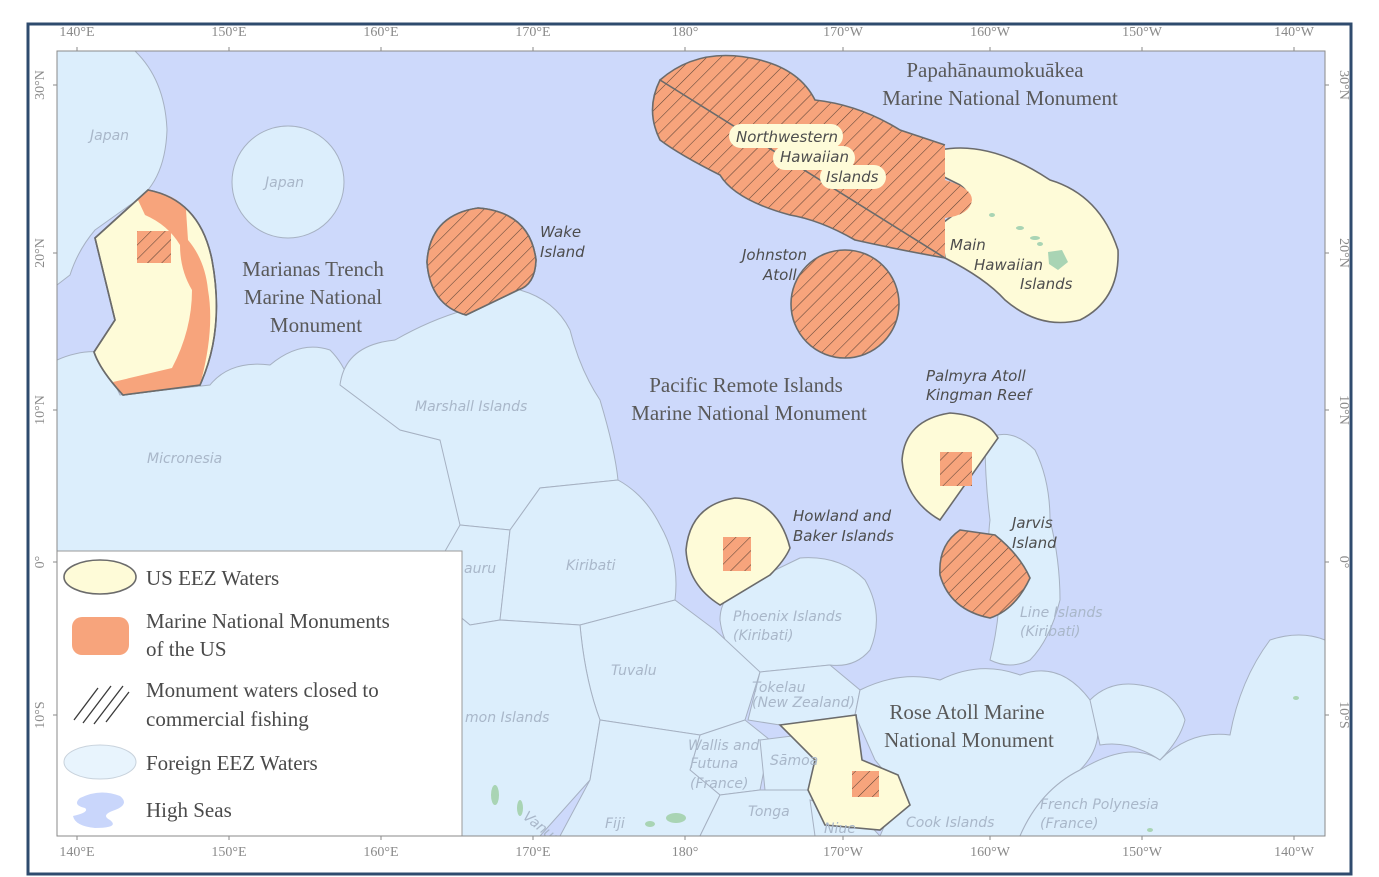 This screenshot has height=877, width=1379. Describe the element at coordinates (714, 764) in the screenshot. I see `label-wallis-2: Futuna` at that location.